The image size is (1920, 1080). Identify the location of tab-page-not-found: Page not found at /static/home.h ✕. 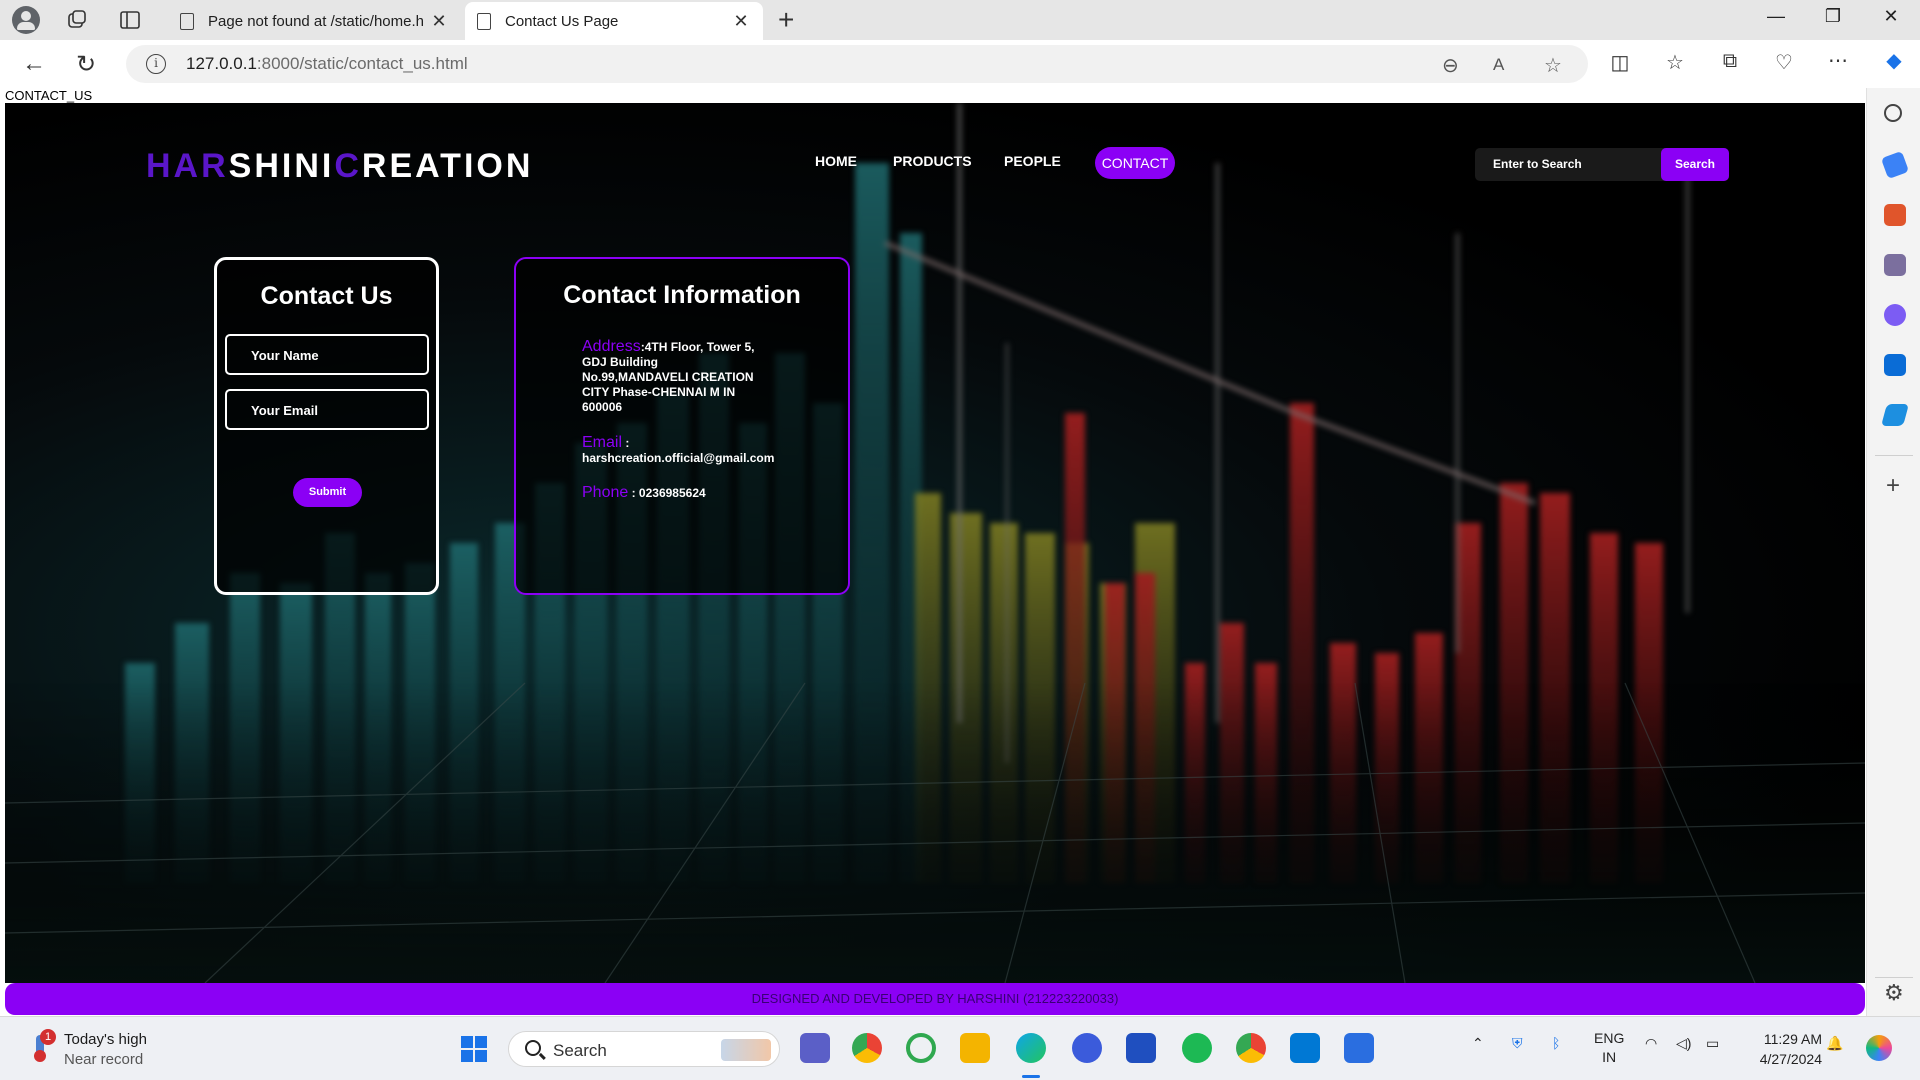
(314, 21).